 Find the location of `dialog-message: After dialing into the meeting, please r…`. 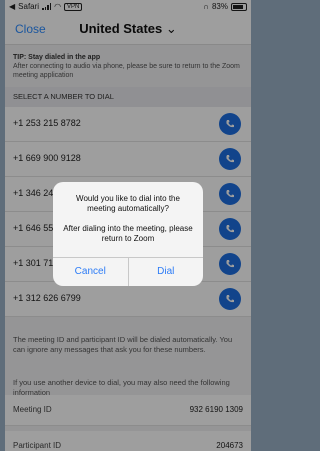

dialog-message: After dialing into the meeting, please r… is located at coordinates (128, 233).